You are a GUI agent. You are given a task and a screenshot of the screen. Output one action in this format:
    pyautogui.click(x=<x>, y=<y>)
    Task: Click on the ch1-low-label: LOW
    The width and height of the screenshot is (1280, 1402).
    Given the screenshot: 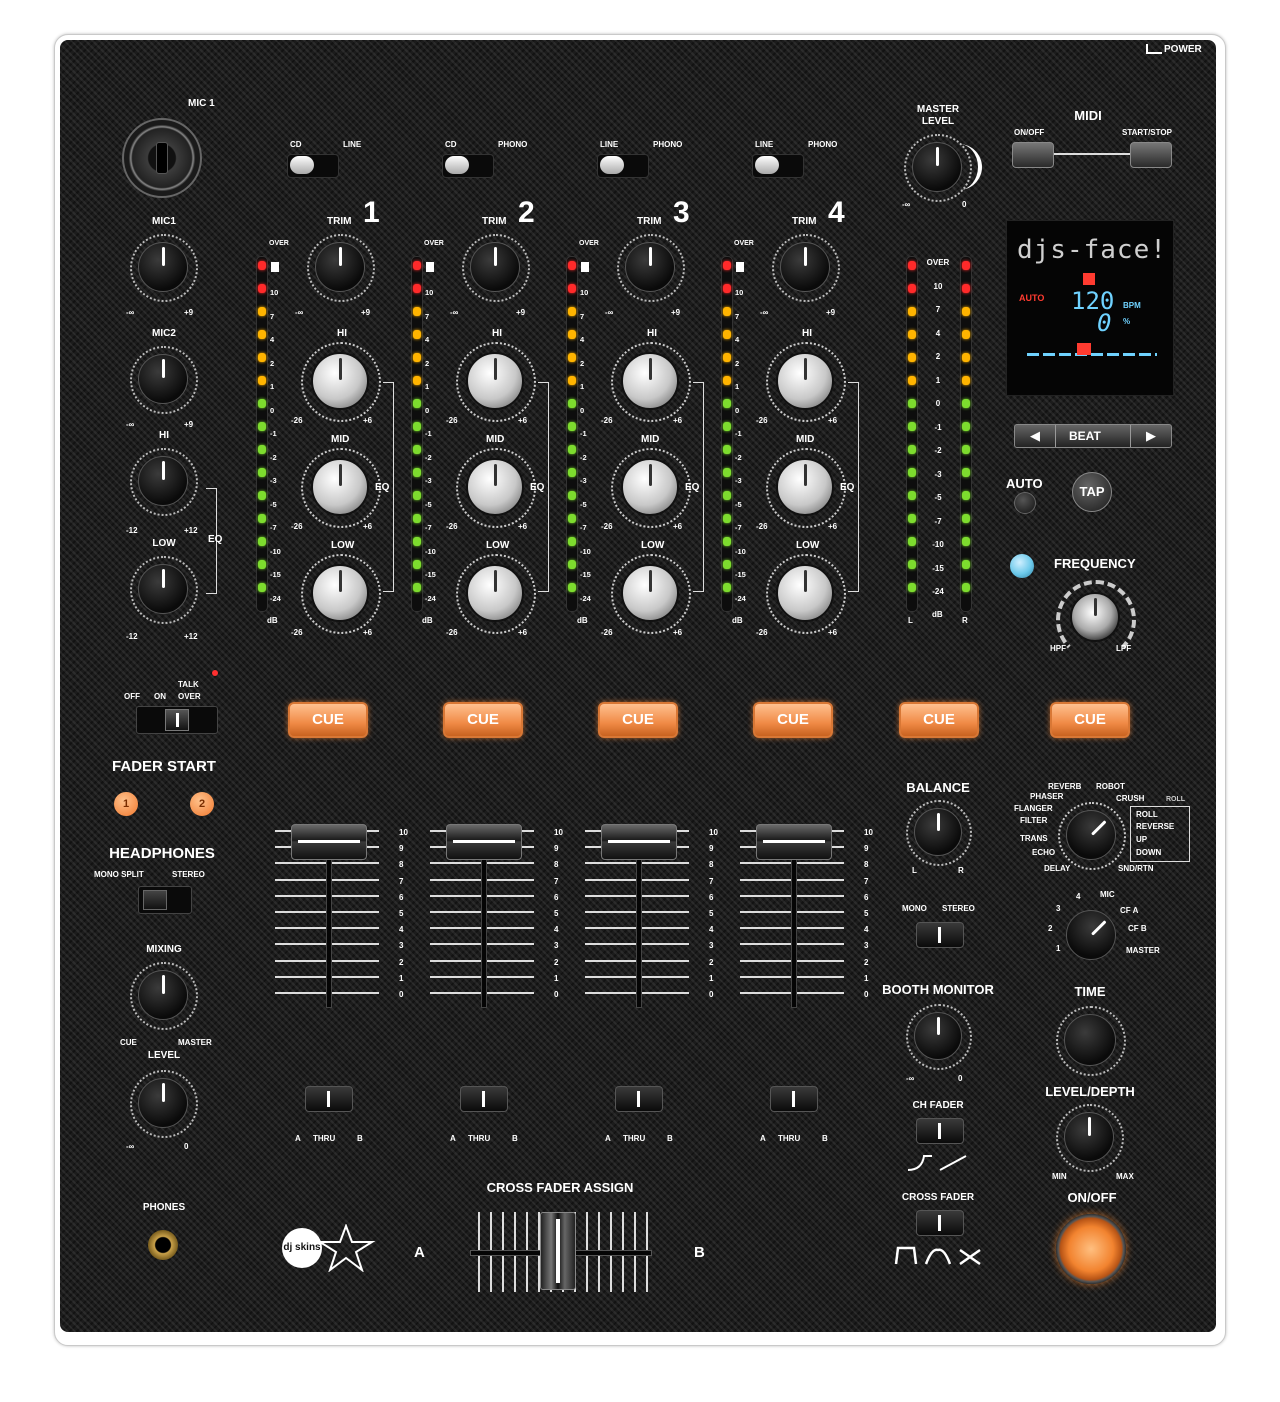 What is the action you would take?
    pyautogui.click(x=343, y=545)
    